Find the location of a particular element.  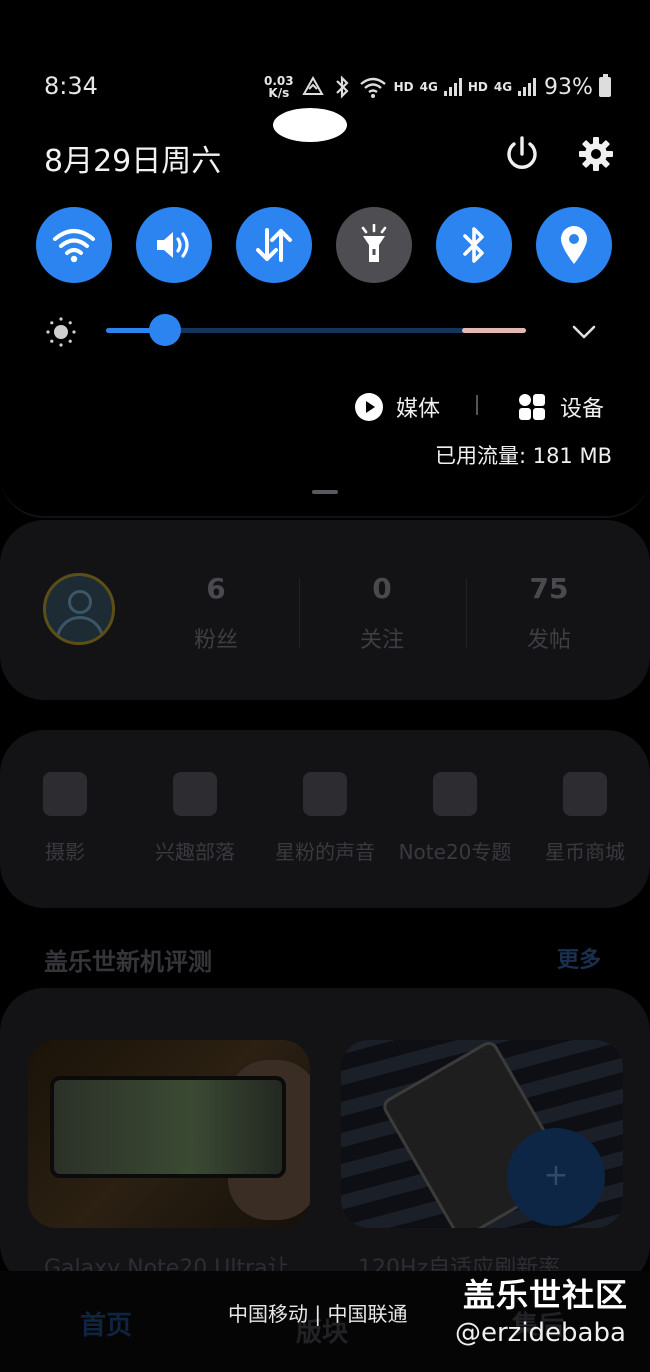

gear-icon is located at coordinates (596, 154).